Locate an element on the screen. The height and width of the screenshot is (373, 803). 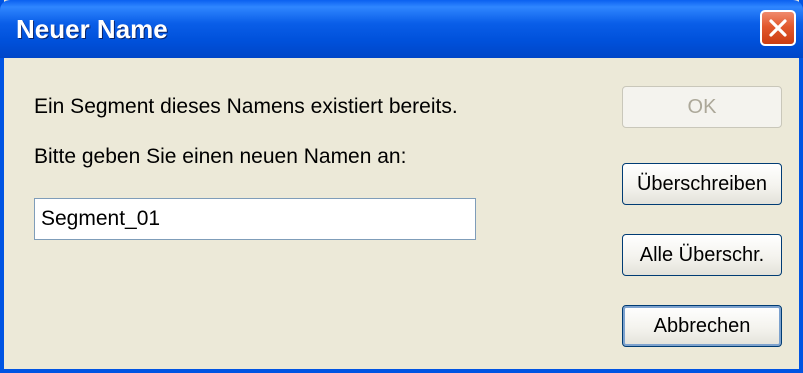
ok-button: OK is located at coordinates (702, 107).